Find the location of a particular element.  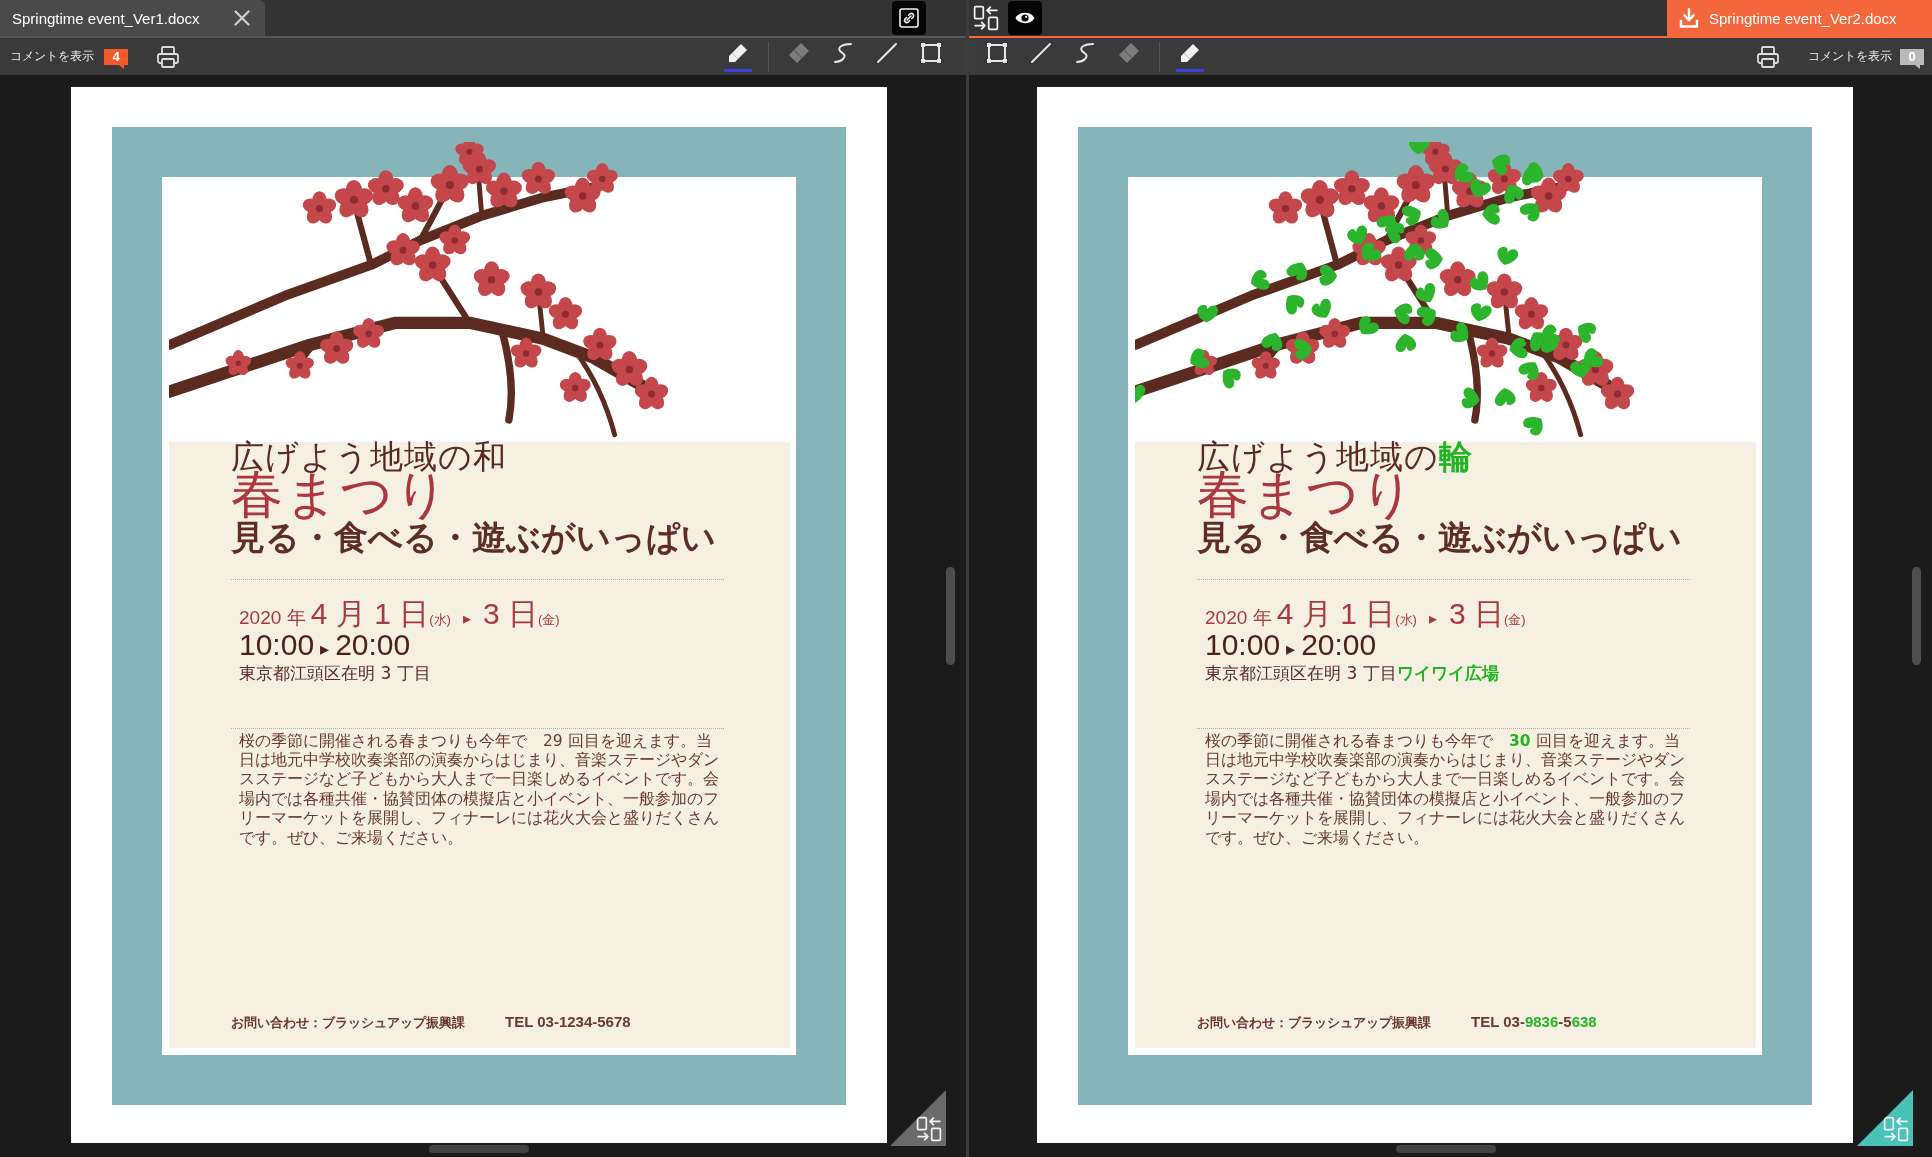

eye-toggle-button is located at coordinates (1025, 18).